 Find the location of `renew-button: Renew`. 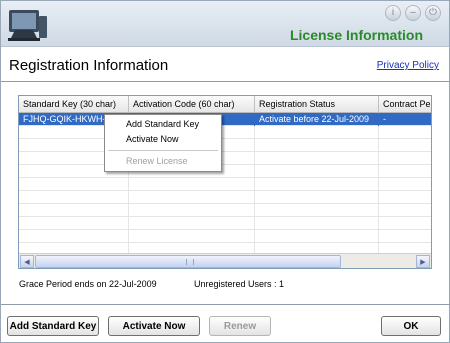

renew-button: Renew is located at coordinates (240, 326).